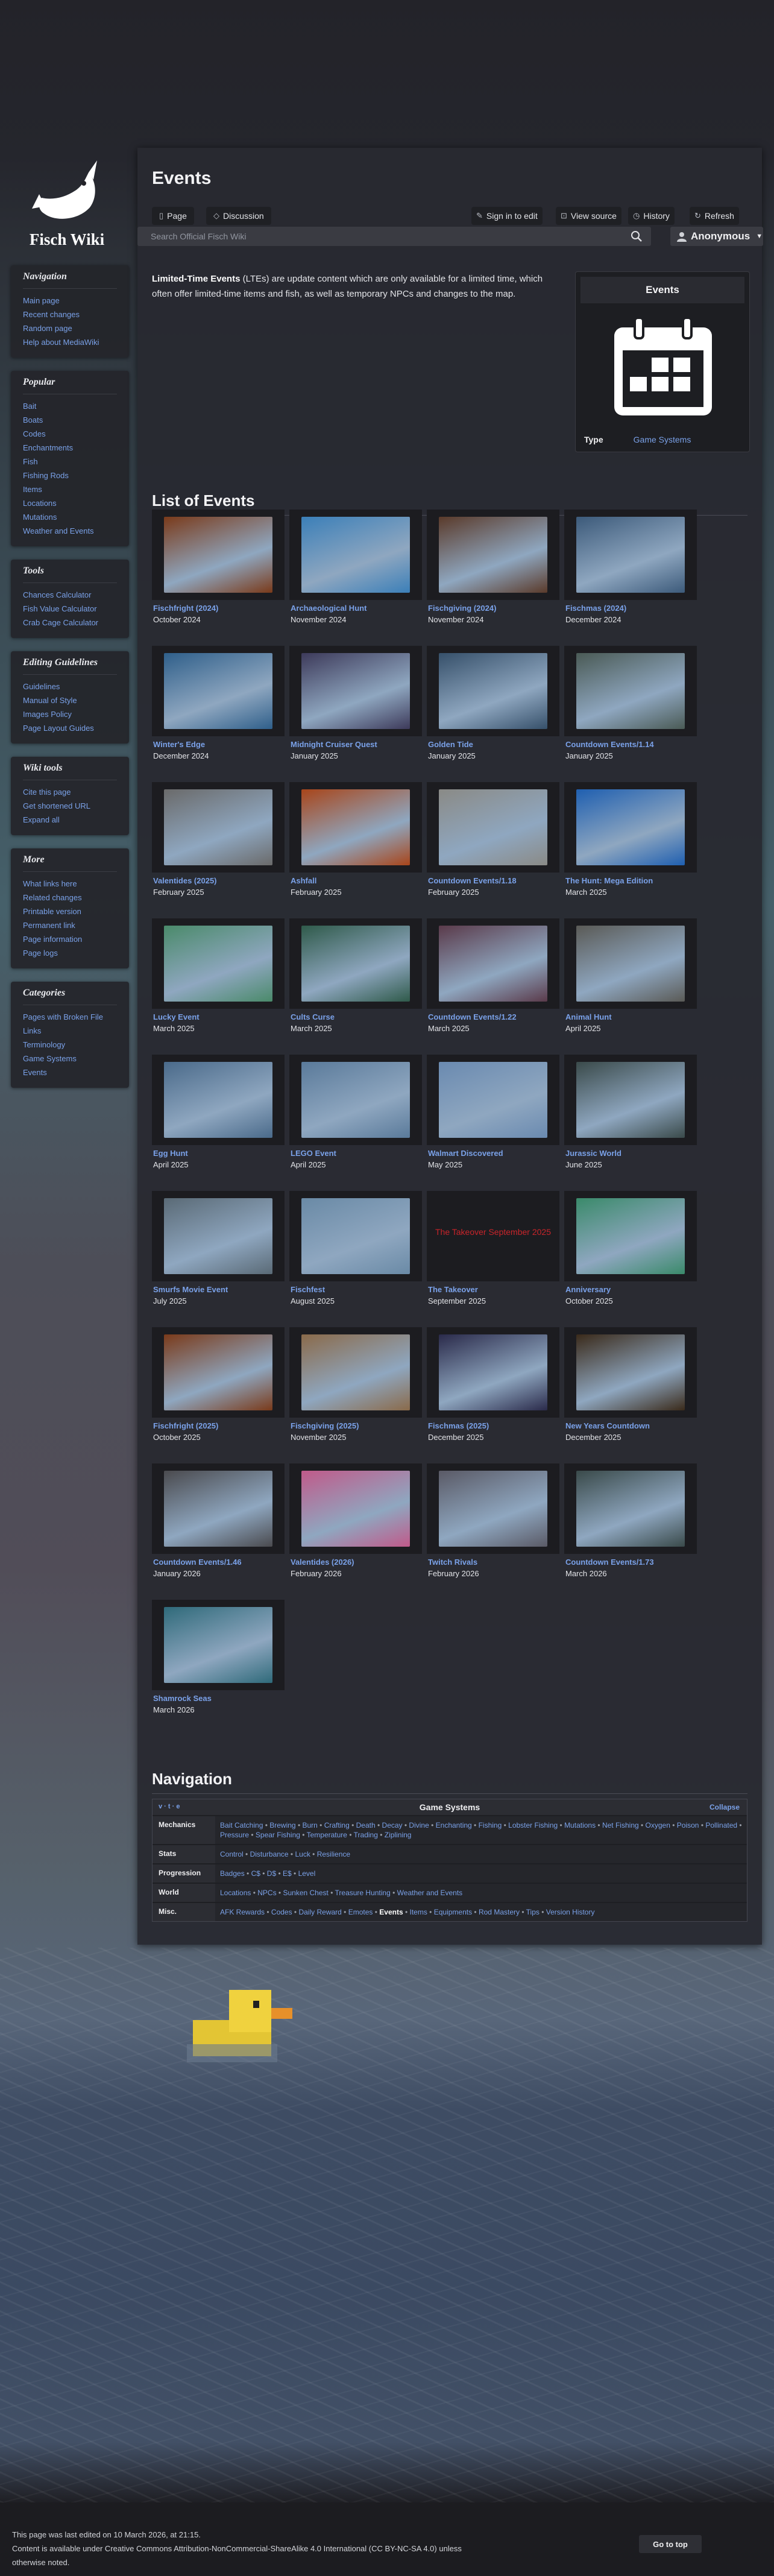 Image resolution: width=774 pixels, height=2576 pixels. I want to click on event-card: Countdown Events/1.14 January 2025, so click(630, 703).